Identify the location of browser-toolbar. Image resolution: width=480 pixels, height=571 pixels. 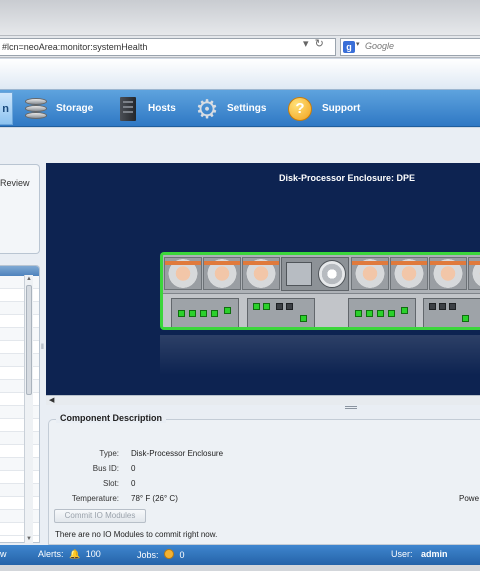
(240, 18).